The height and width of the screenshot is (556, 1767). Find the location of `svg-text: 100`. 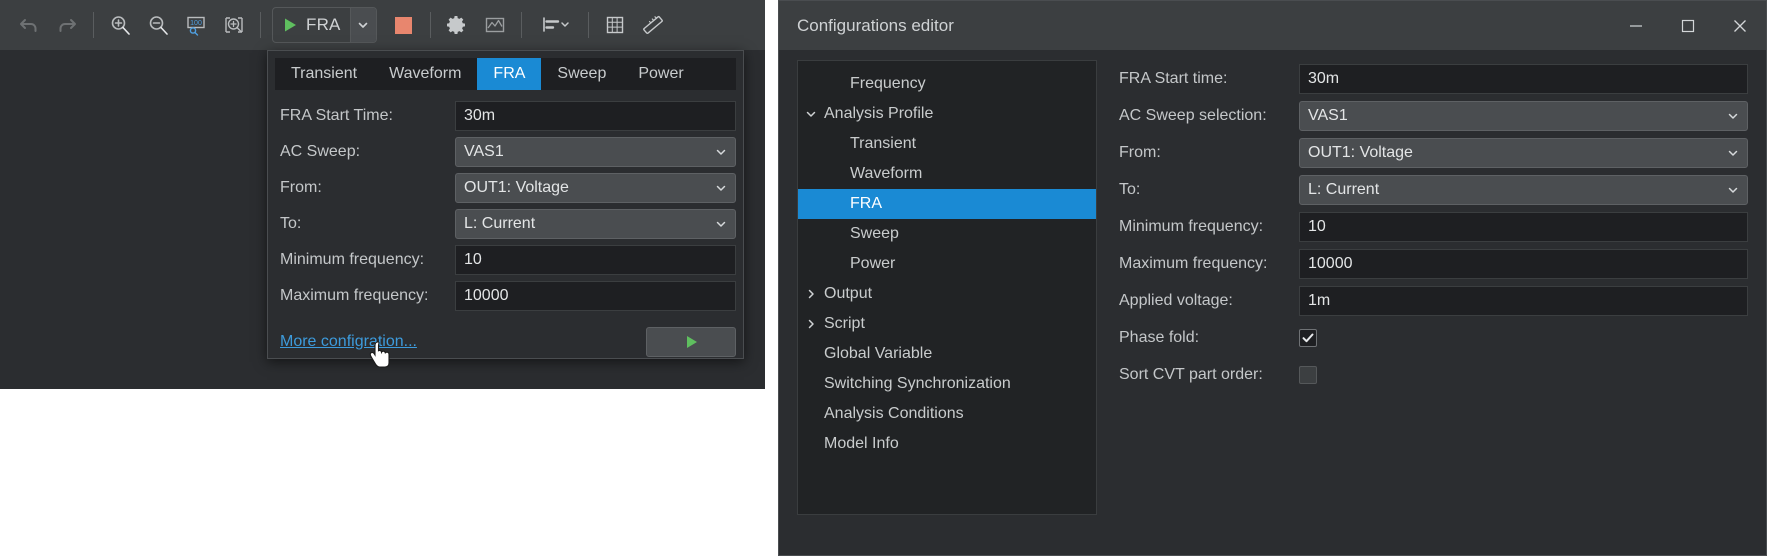

svg-text: 100 is located at coordinates (196, 23).